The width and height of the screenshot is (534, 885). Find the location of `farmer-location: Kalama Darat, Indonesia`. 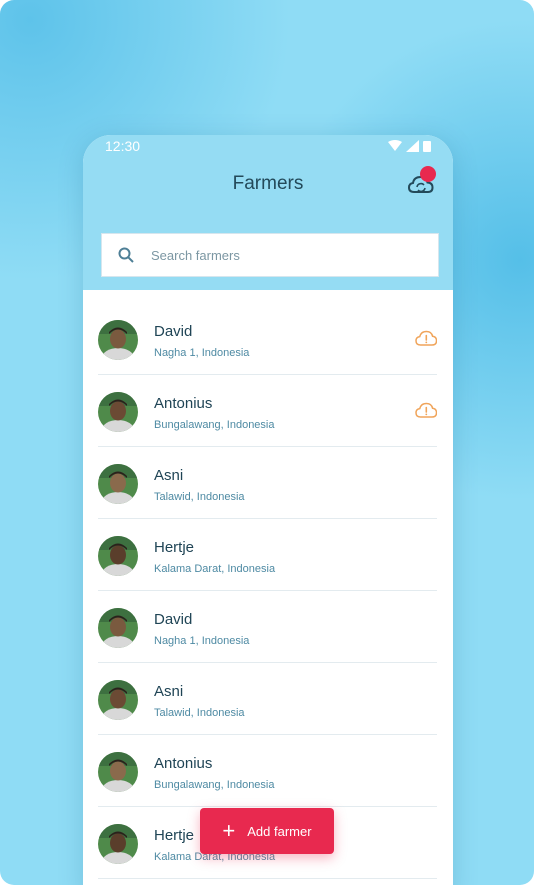

farmer-location: Kalama Darat, Indonesia is located at coordinates (215, 569).